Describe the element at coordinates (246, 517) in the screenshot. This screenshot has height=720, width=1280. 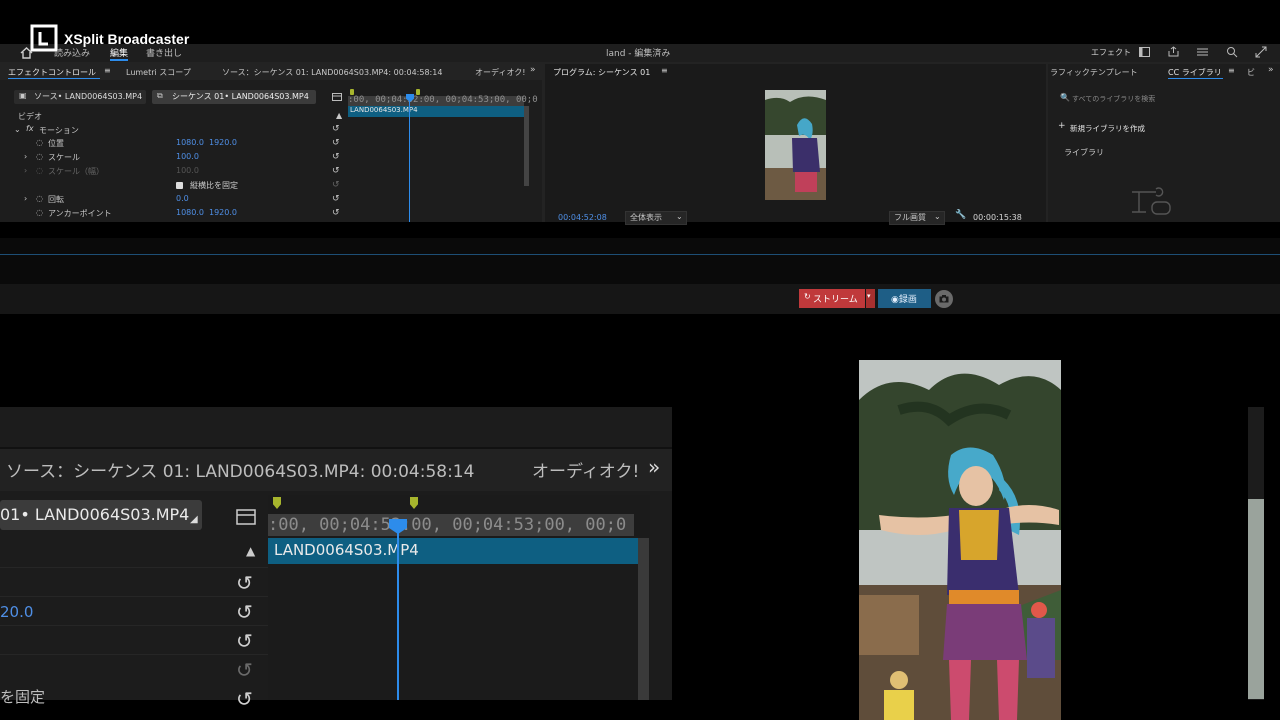
I see `zoomed-toggle-timeline-icon` at that location.